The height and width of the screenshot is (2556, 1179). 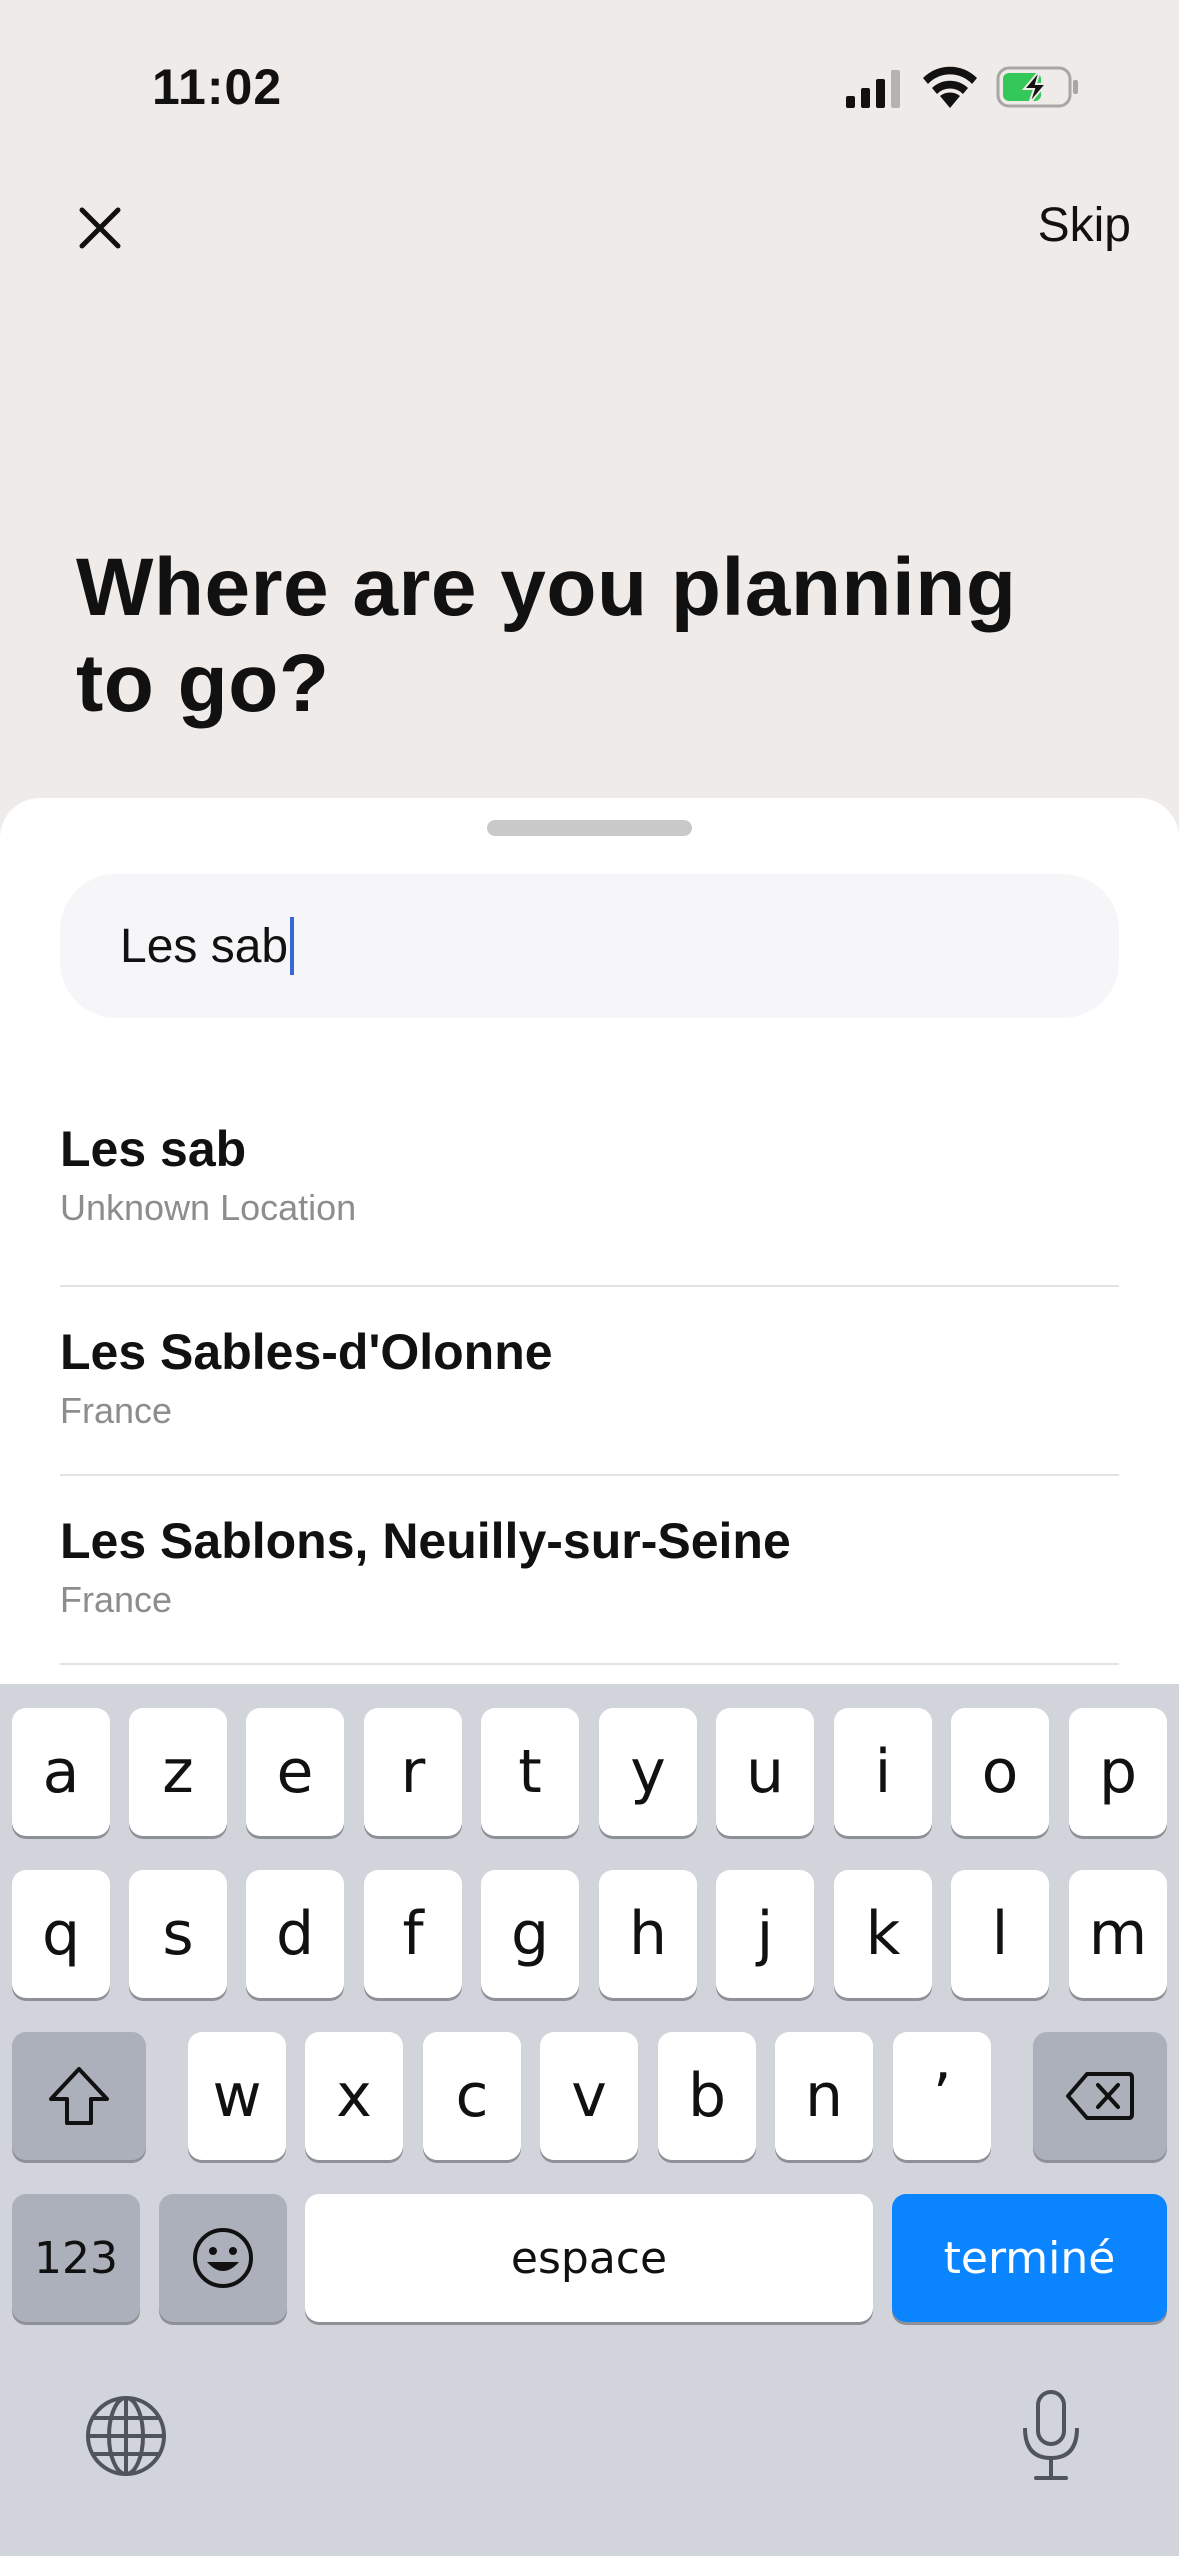 I want to click on key-d: d, so click(x=295, y=1934).